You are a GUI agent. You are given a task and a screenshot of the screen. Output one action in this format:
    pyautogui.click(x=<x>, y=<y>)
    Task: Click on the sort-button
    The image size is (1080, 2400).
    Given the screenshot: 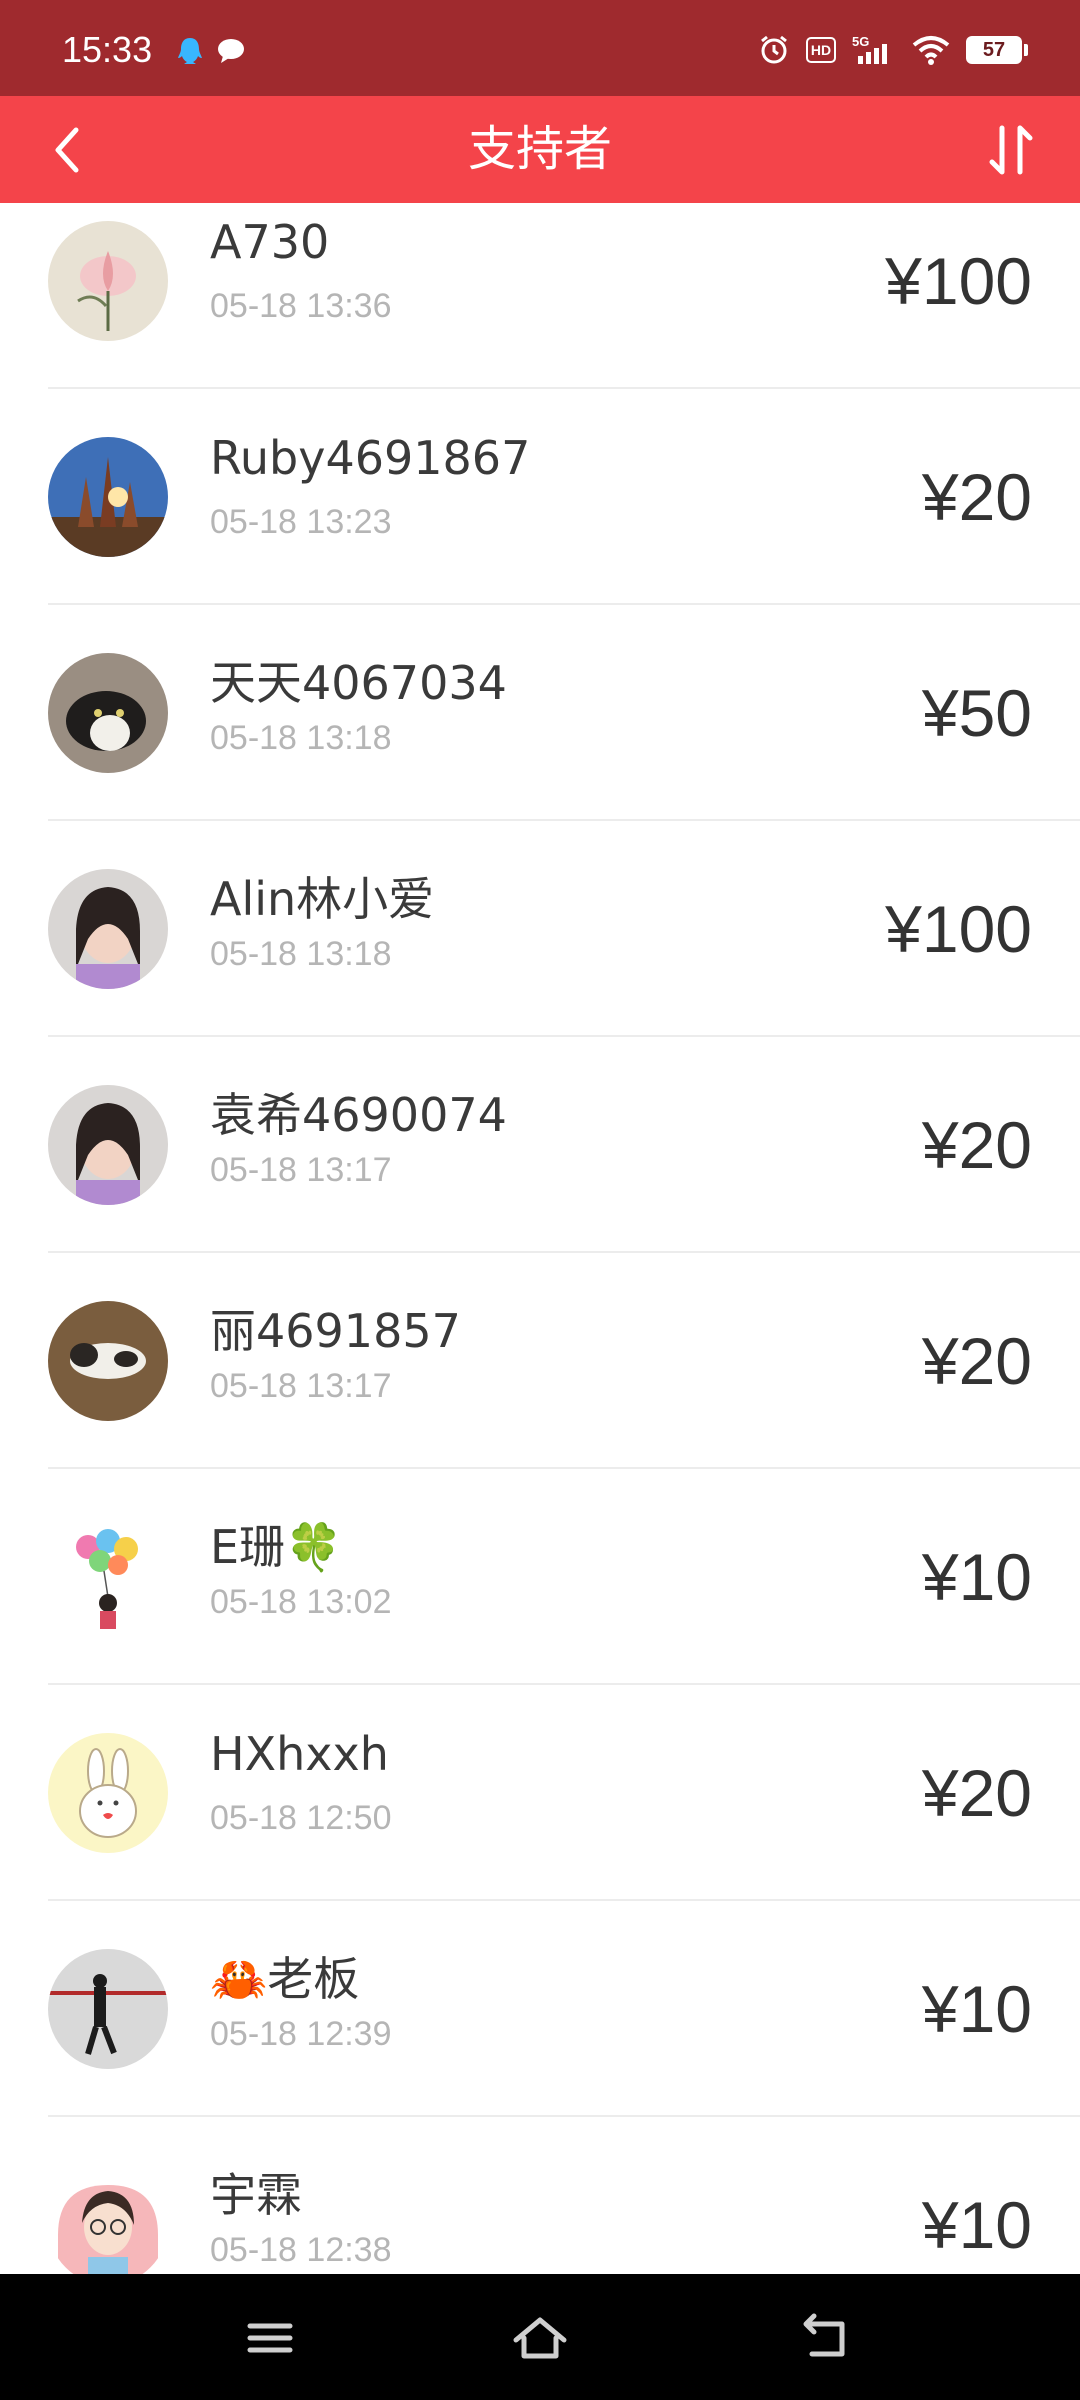 What is the action you would take?
    pyautogui.click(x=1010, y=150)
    